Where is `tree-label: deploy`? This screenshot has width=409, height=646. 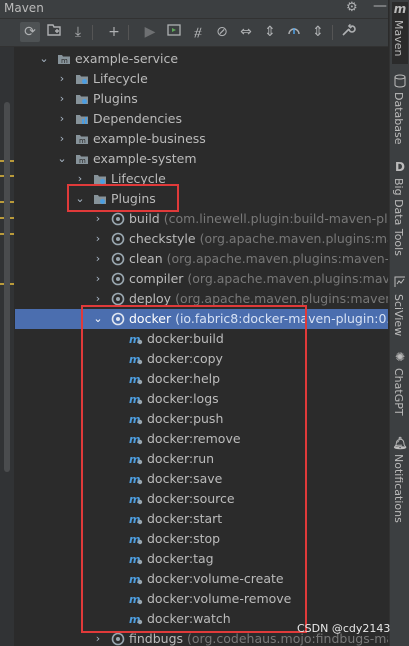
tree-label: deploy is located at coordinates (150, 298).